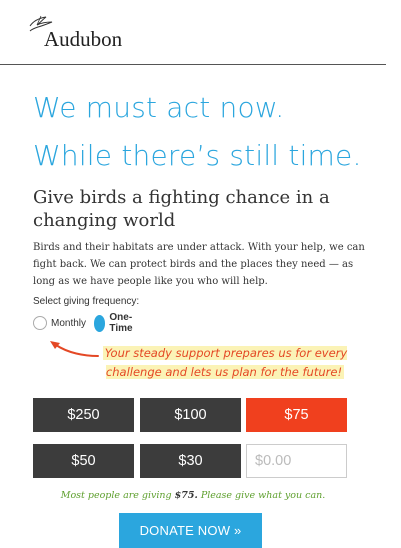  Describe the element at coordinates (190, 530) in the screenshot. I see `donate-now-button: DONATE NOW »` at that location.